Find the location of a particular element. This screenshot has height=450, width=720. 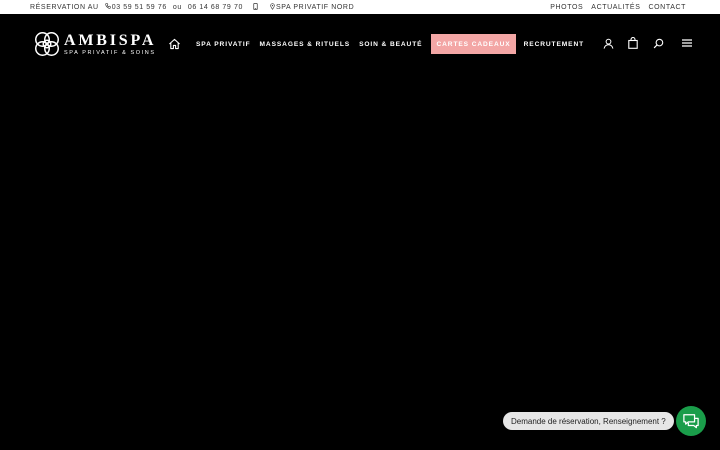

nav-recrutement: RECRUTEMENT is located at coordinates (554, 44).